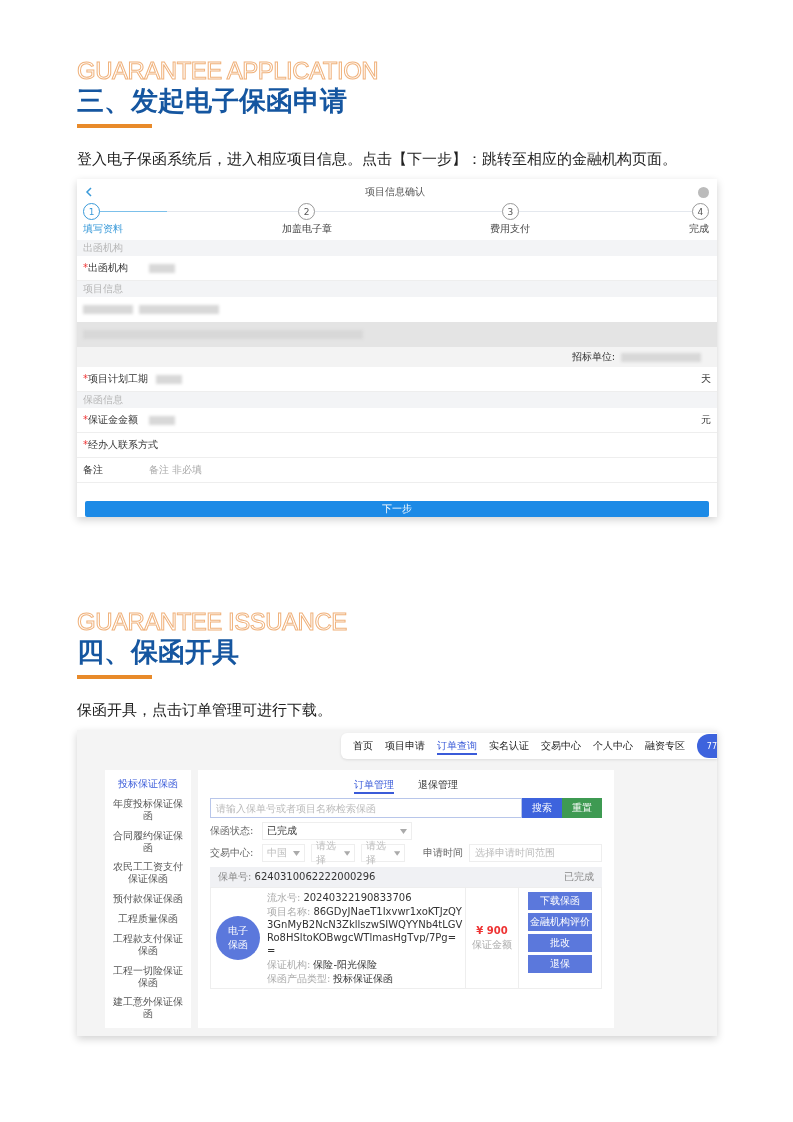  What do you see at coordinates (115, 379) in the screenshot?
I see `field-label: *项目计划工期` at bounding box center [115, 379].